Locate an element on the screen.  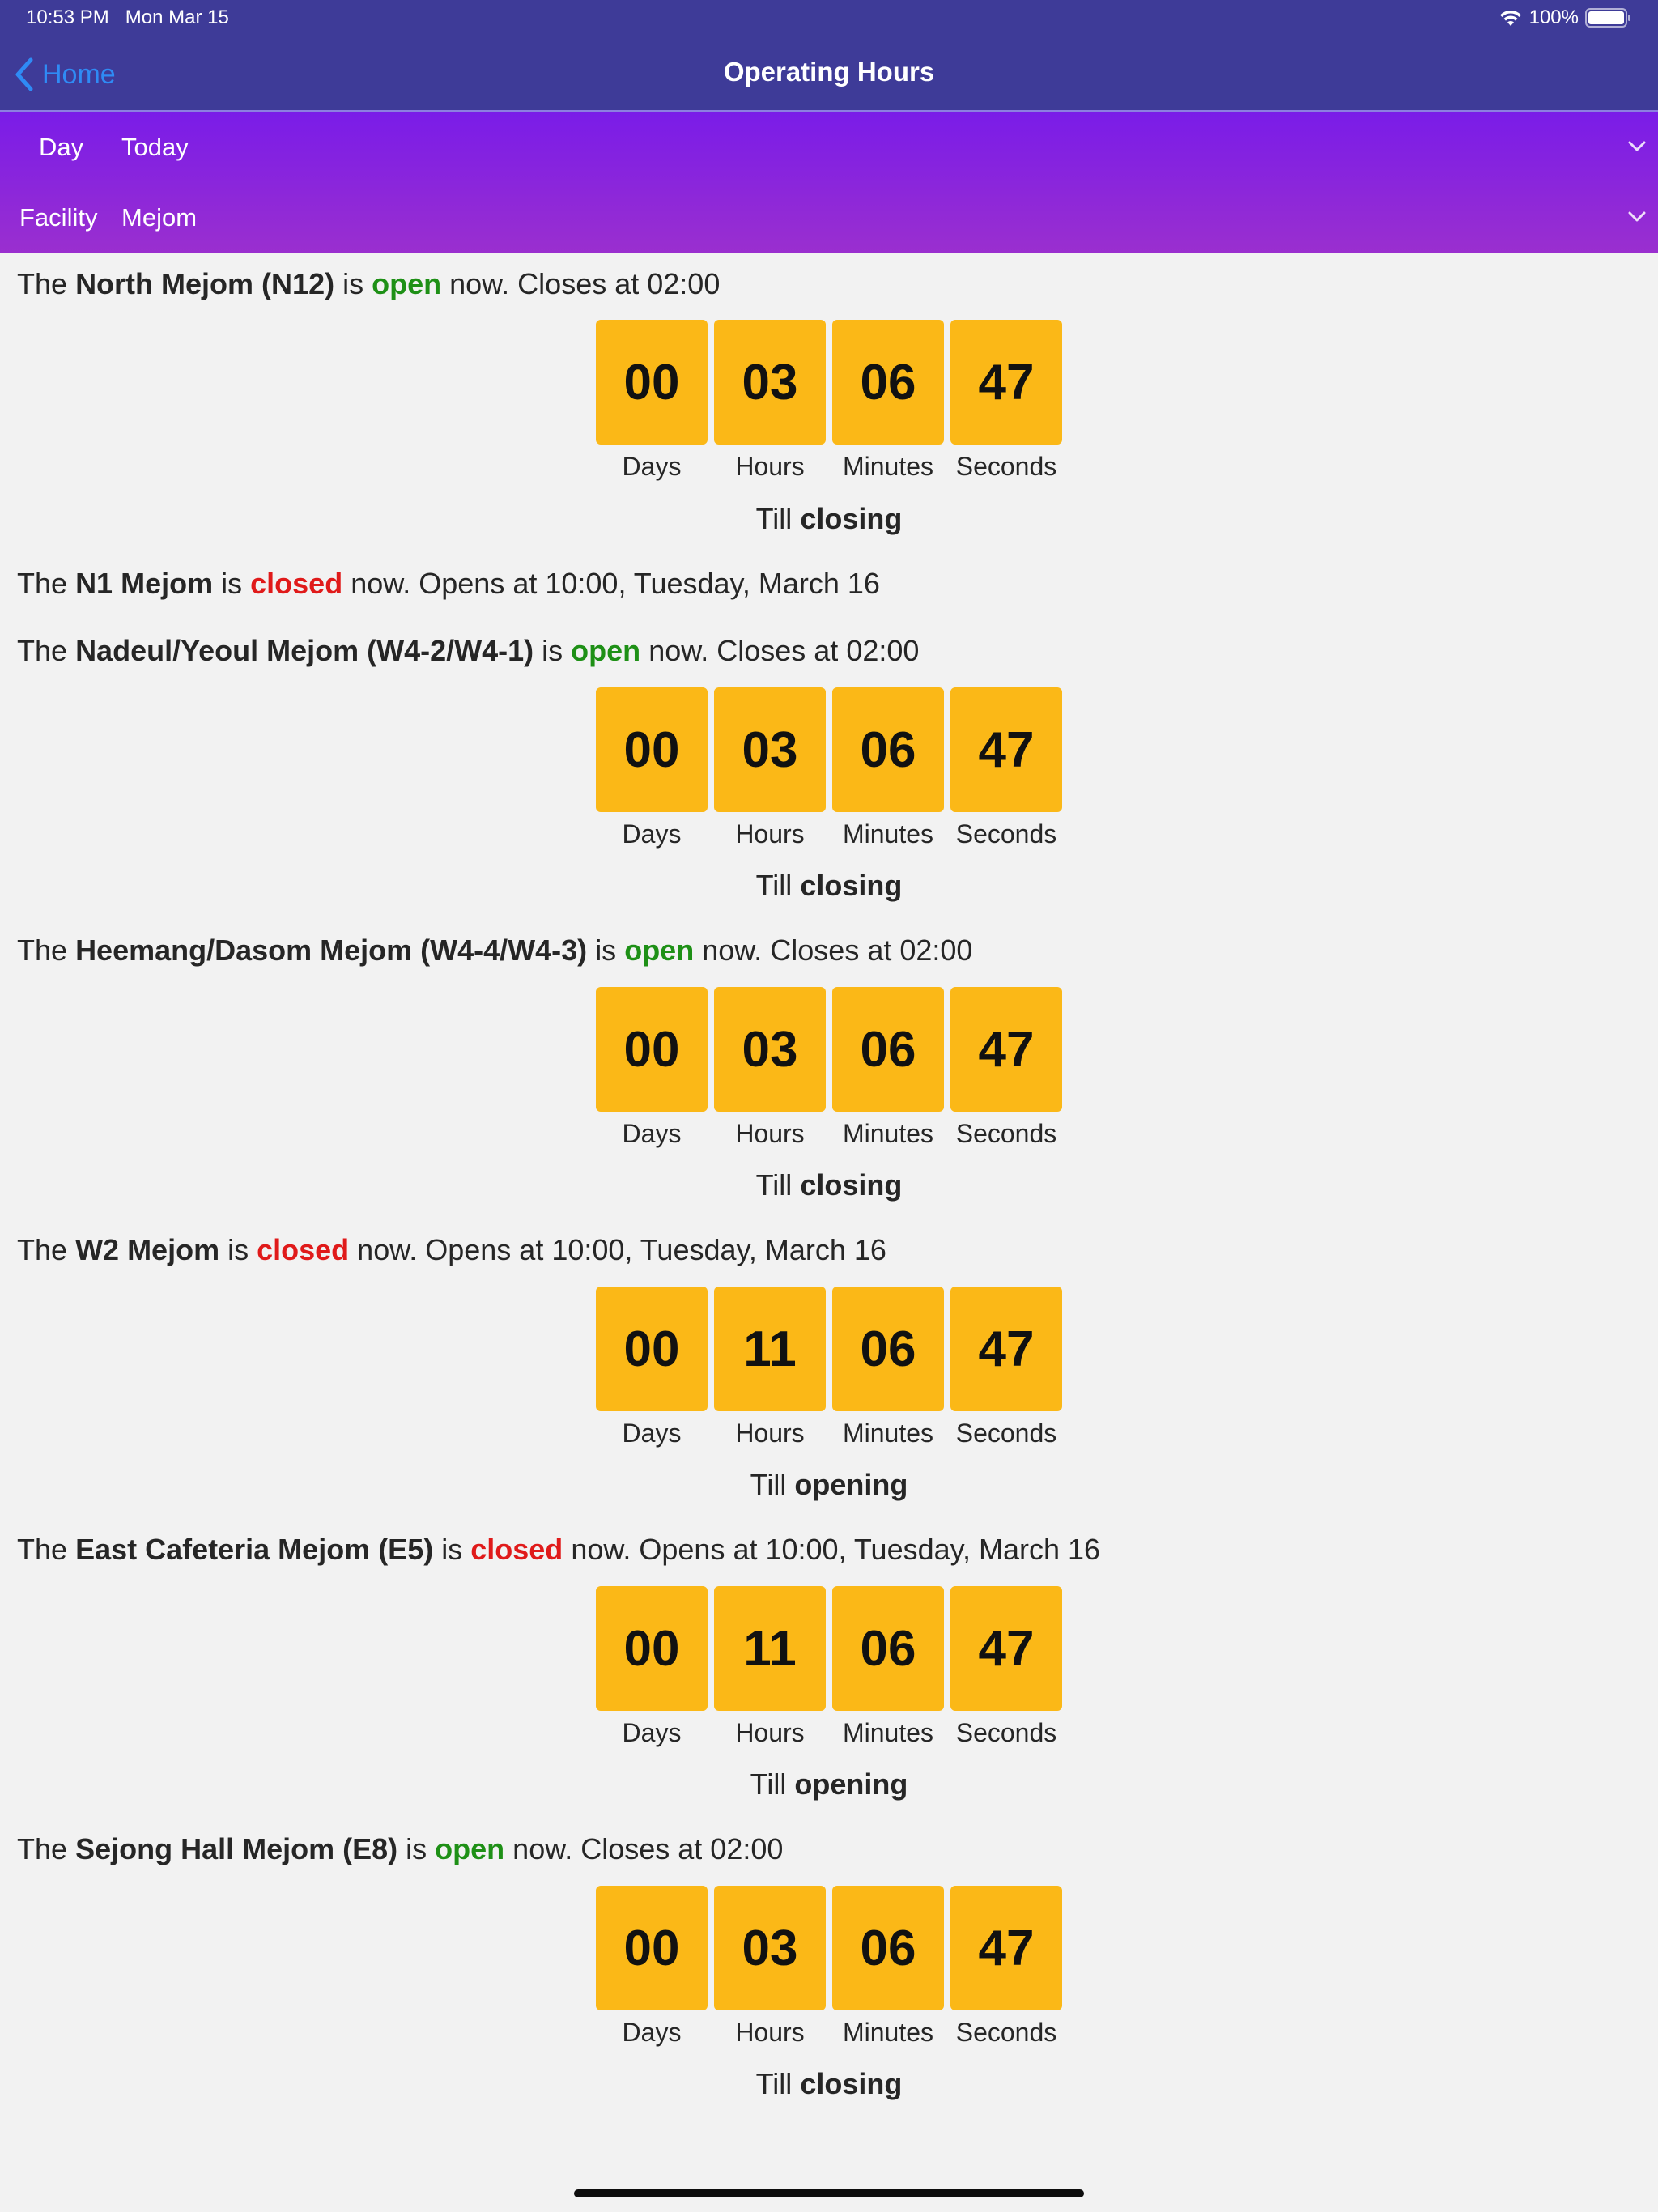
day-filter-dropdown: Day Today is located at coordinates (829, 147).